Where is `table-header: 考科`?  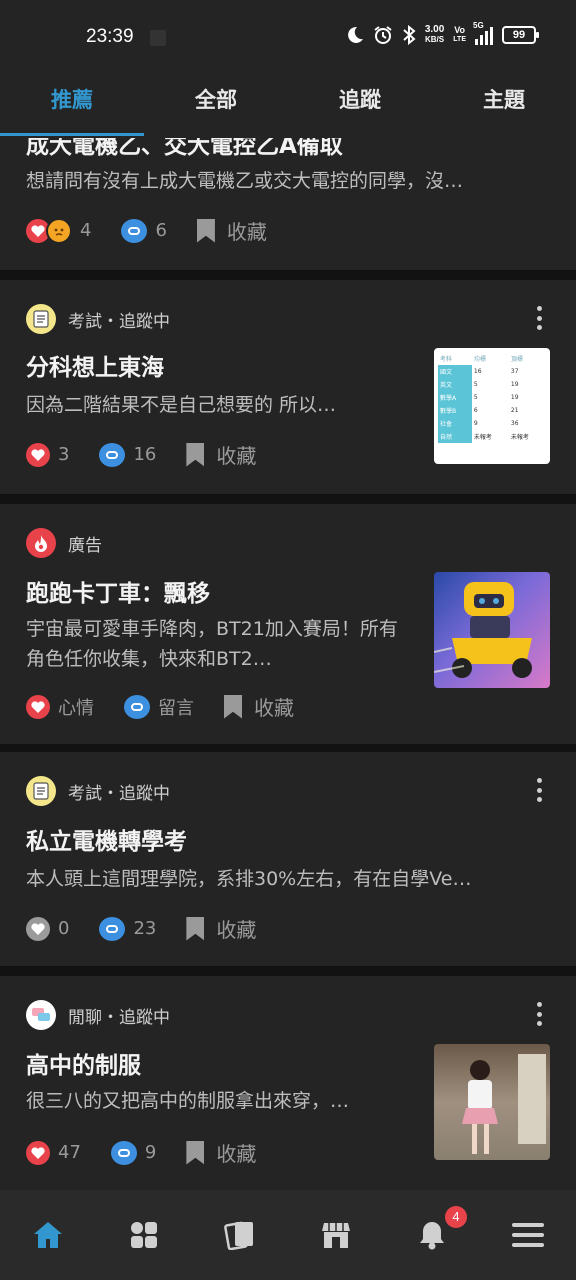
table-header: 考科 is located at coordinates (446, 359).